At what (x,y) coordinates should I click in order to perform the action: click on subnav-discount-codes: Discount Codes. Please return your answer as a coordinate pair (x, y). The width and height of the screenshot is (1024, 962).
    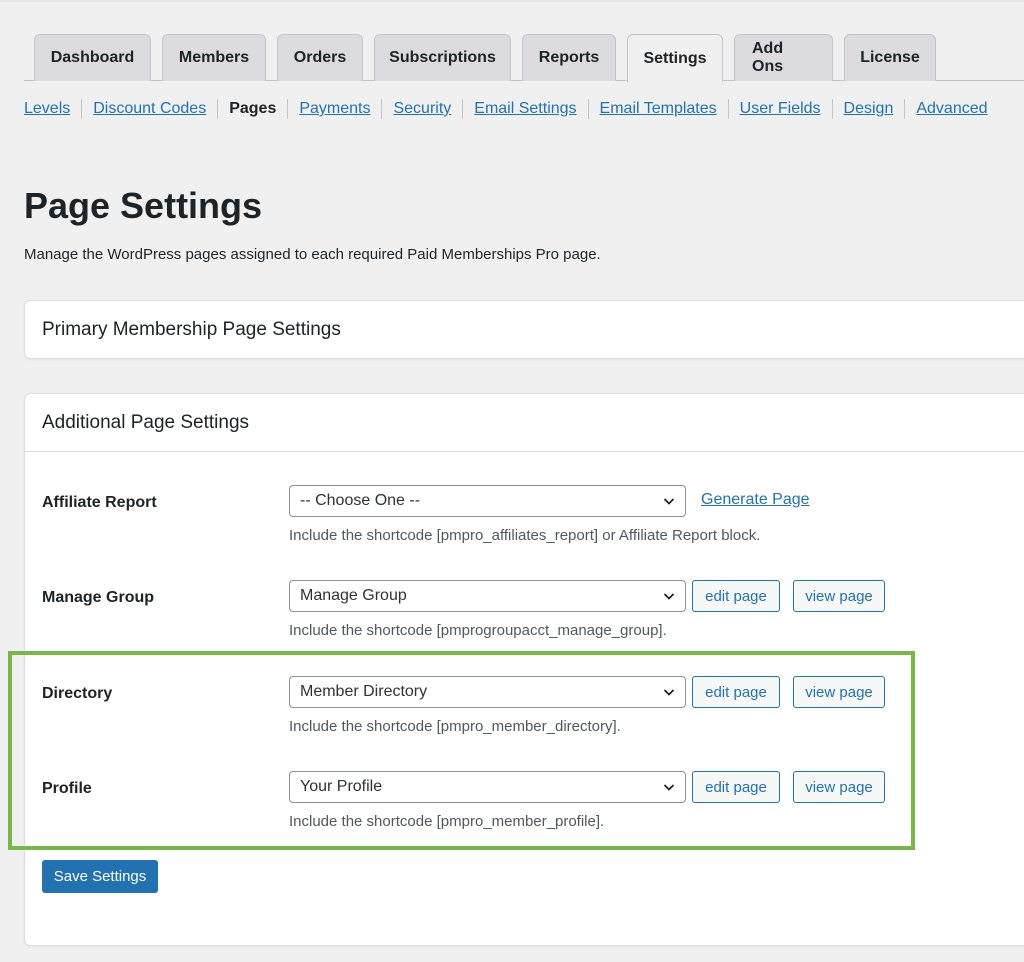
    Looking at the image, I should click on (149, 109).